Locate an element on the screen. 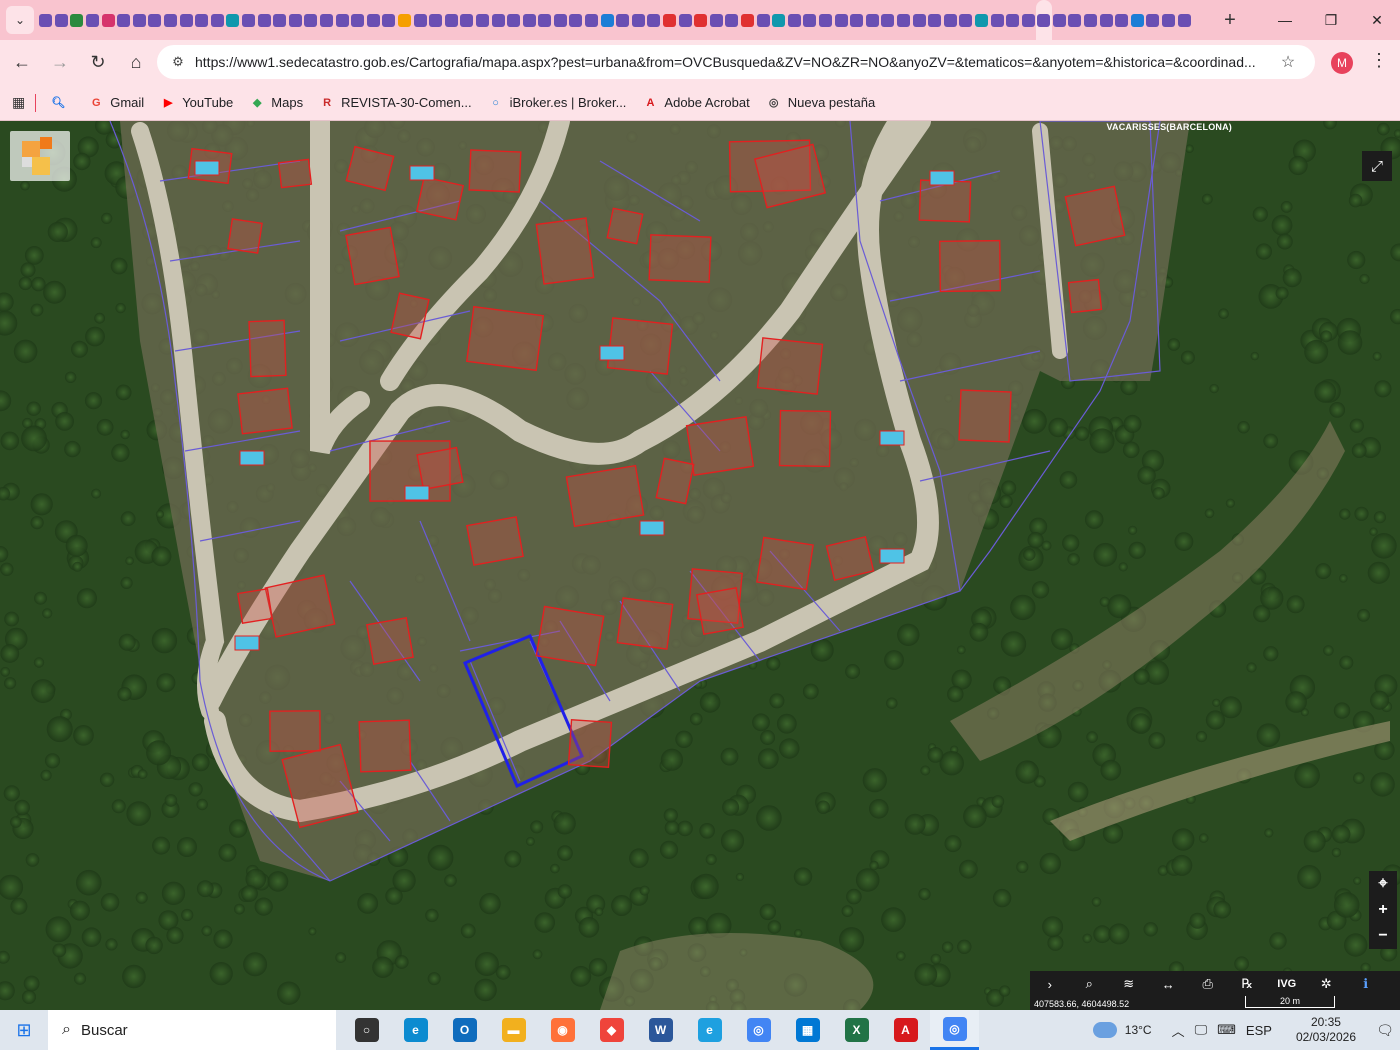 Image resolution: width=1400 pixels, height=1050 pixels. taskbar-search: ⌕ Buscar is located at coordinates (192, 1030).